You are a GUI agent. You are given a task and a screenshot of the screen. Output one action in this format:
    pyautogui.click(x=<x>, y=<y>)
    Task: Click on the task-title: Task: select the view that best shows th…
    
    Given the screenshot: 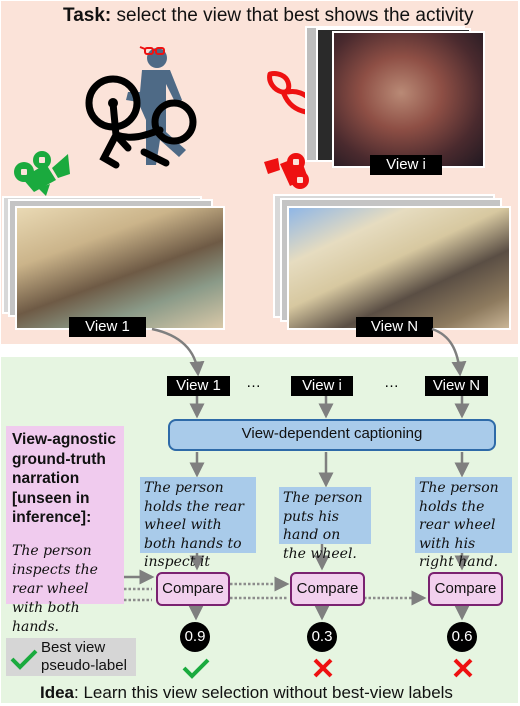 What is the action you would take?
    pyautogui.click(x=268, y=16)
    